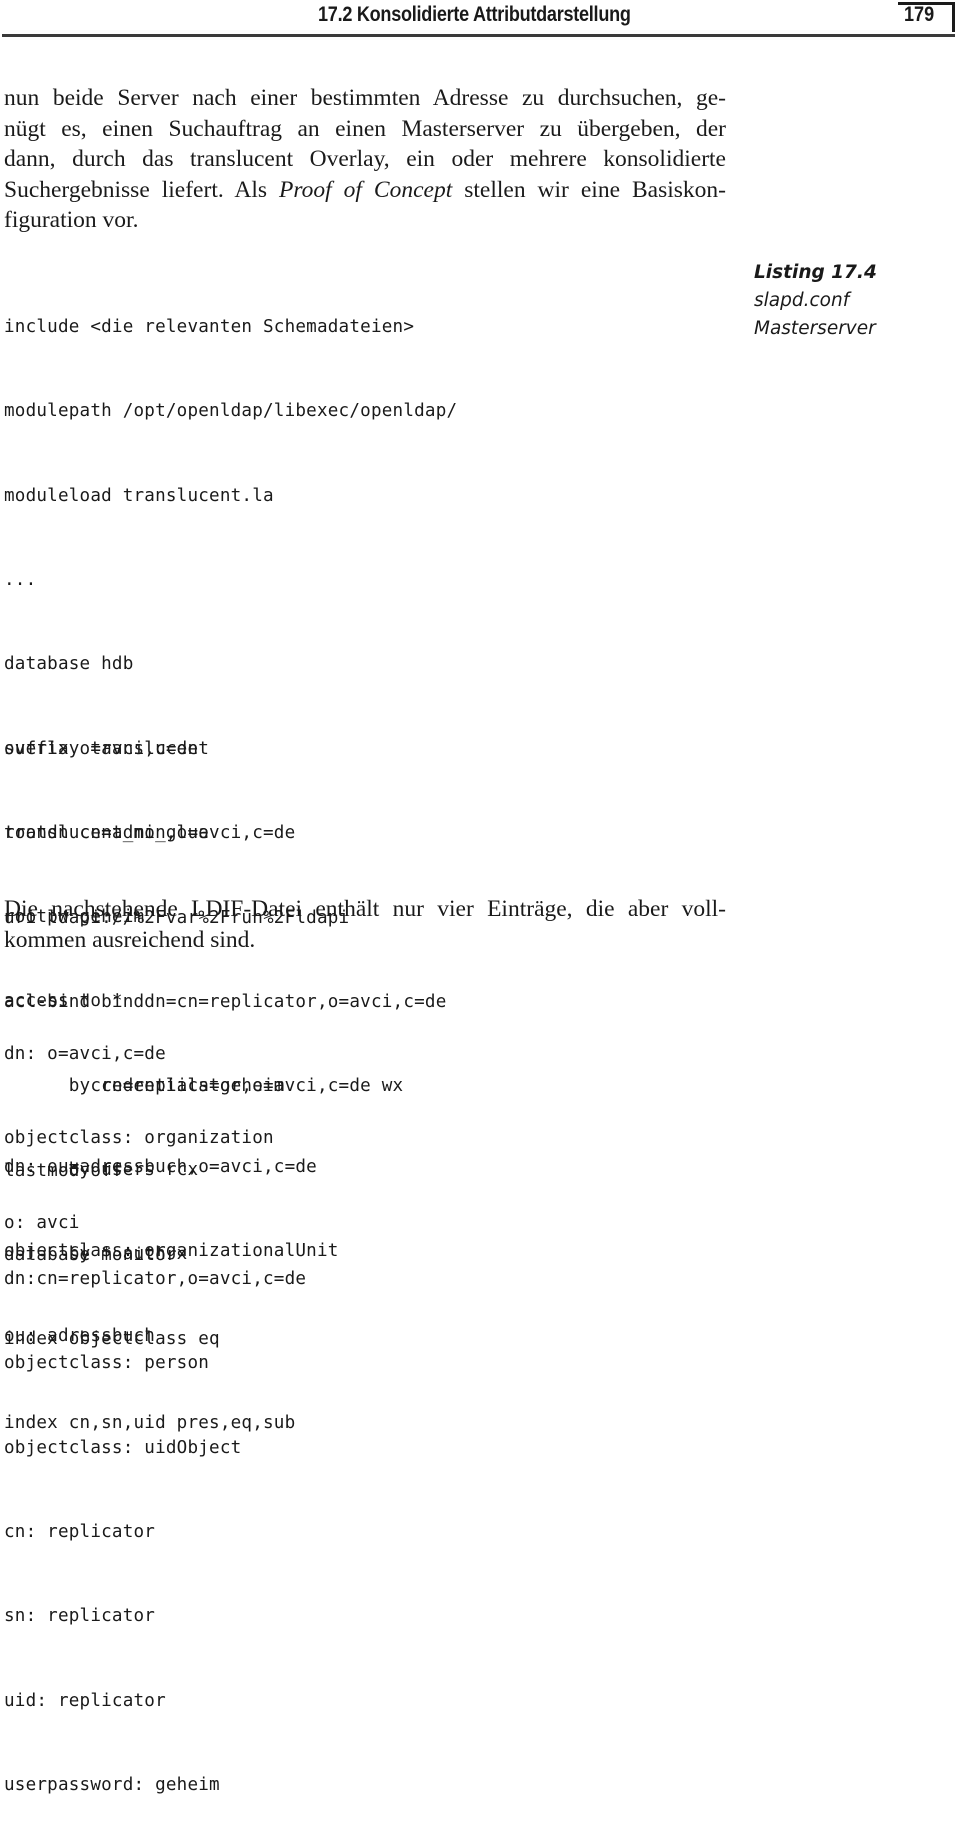  What do you see at coordinates (71, 220) in the screenshot?
I see `paragraph-line: figuration vor.` at bounding box center [71, 220].